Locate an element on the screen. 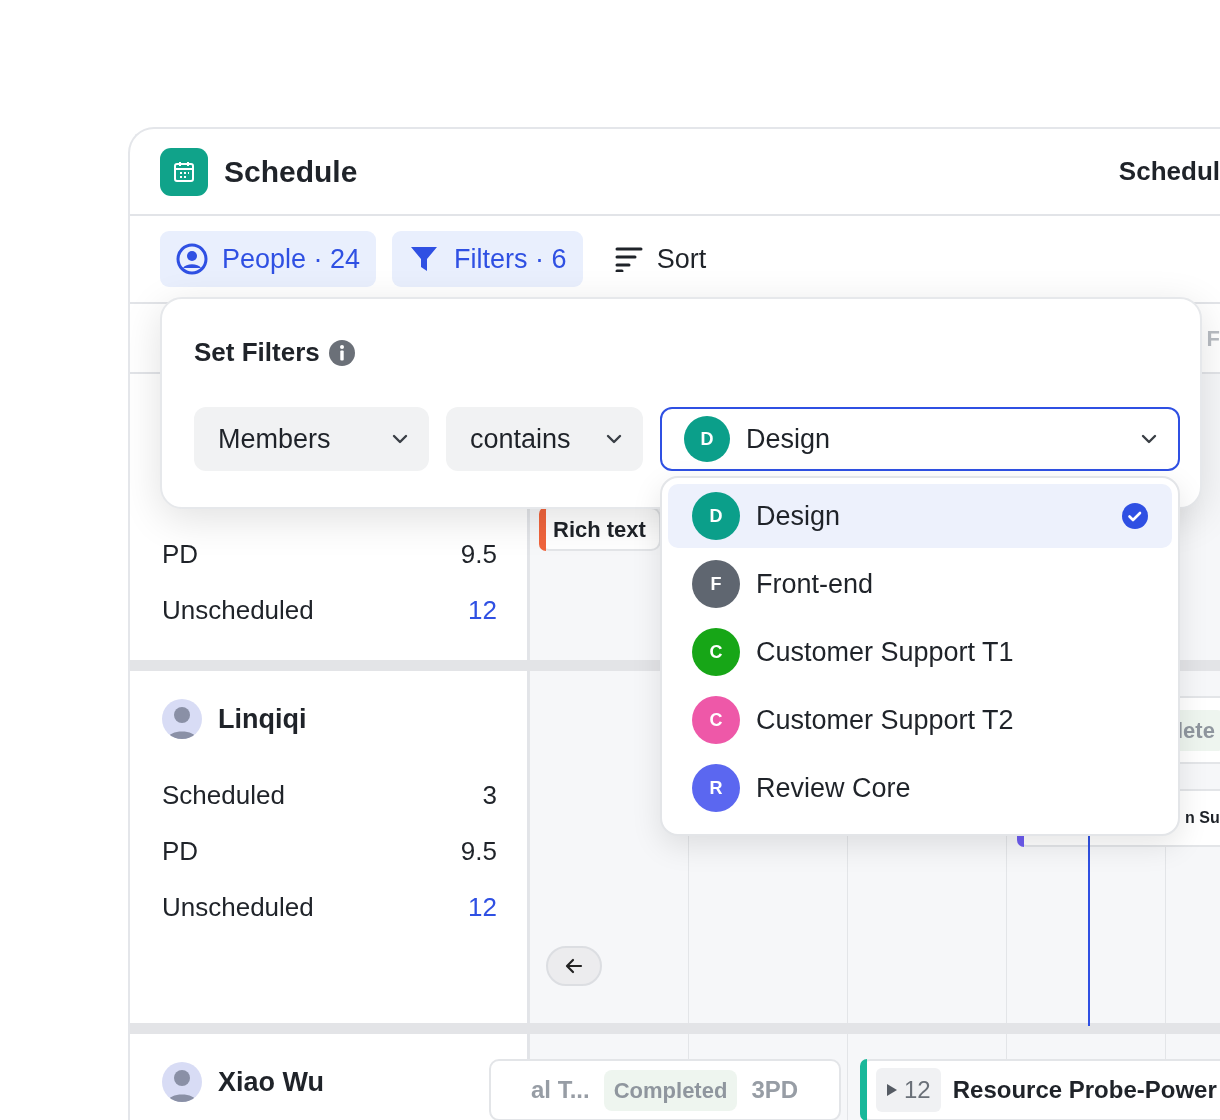 The width and height of the screenshot is (1220, 1120). back-arrow-button is located at coordinates (574, 966).